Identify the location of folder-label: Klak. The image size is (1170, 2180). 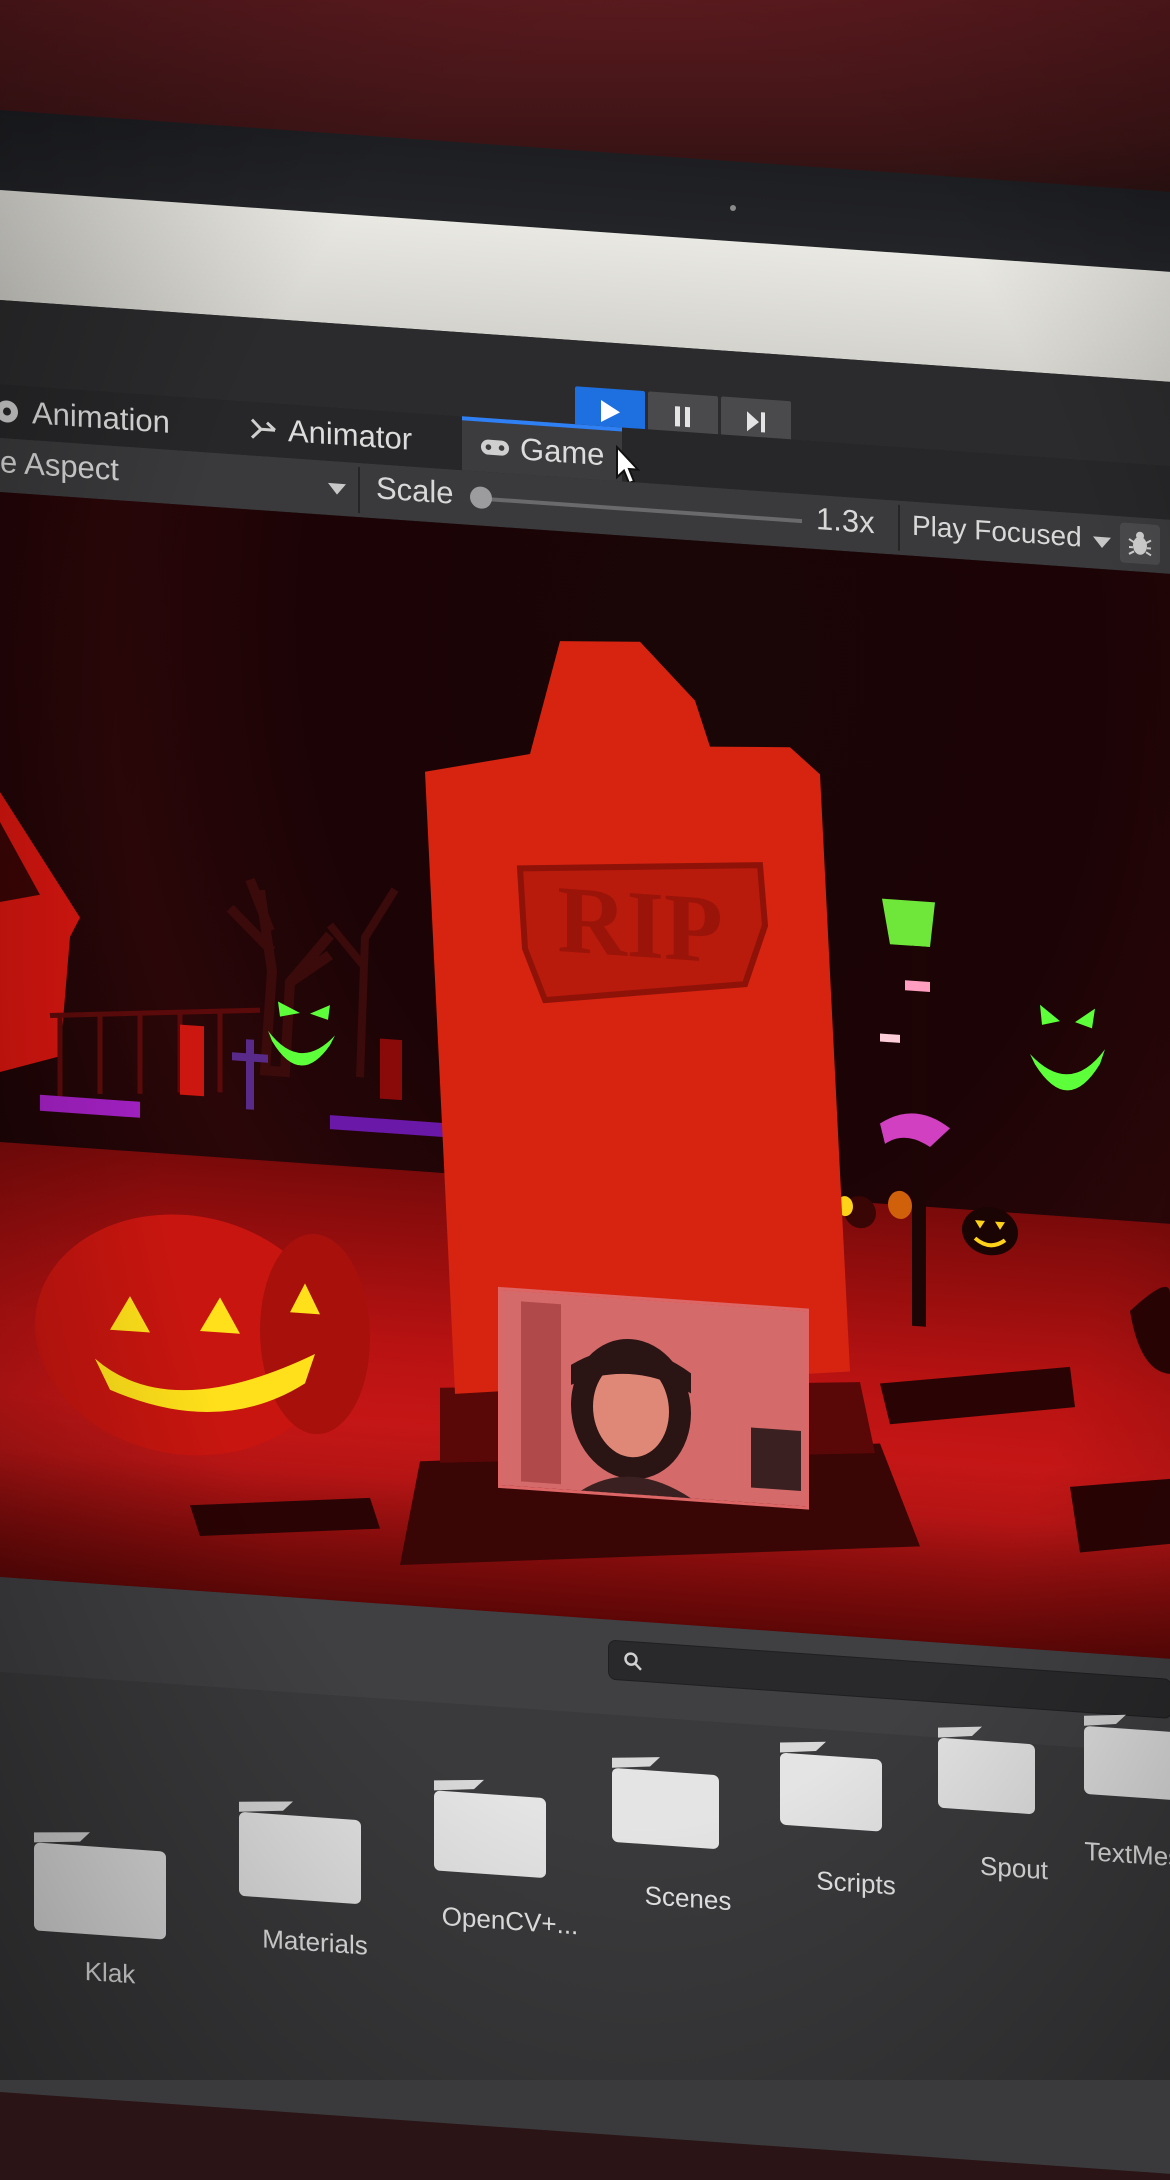
(110, 1972).